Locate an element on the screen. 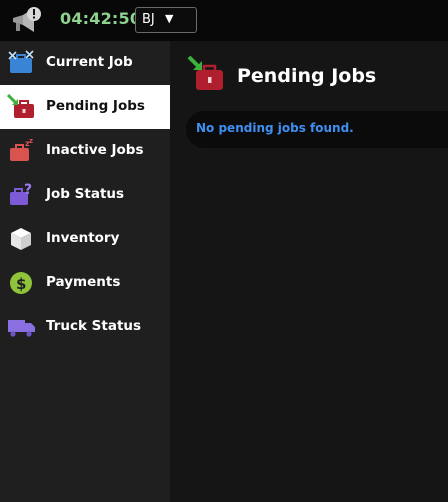  sidebar-item-label: Truck Status is located at coordinates (94, 326).